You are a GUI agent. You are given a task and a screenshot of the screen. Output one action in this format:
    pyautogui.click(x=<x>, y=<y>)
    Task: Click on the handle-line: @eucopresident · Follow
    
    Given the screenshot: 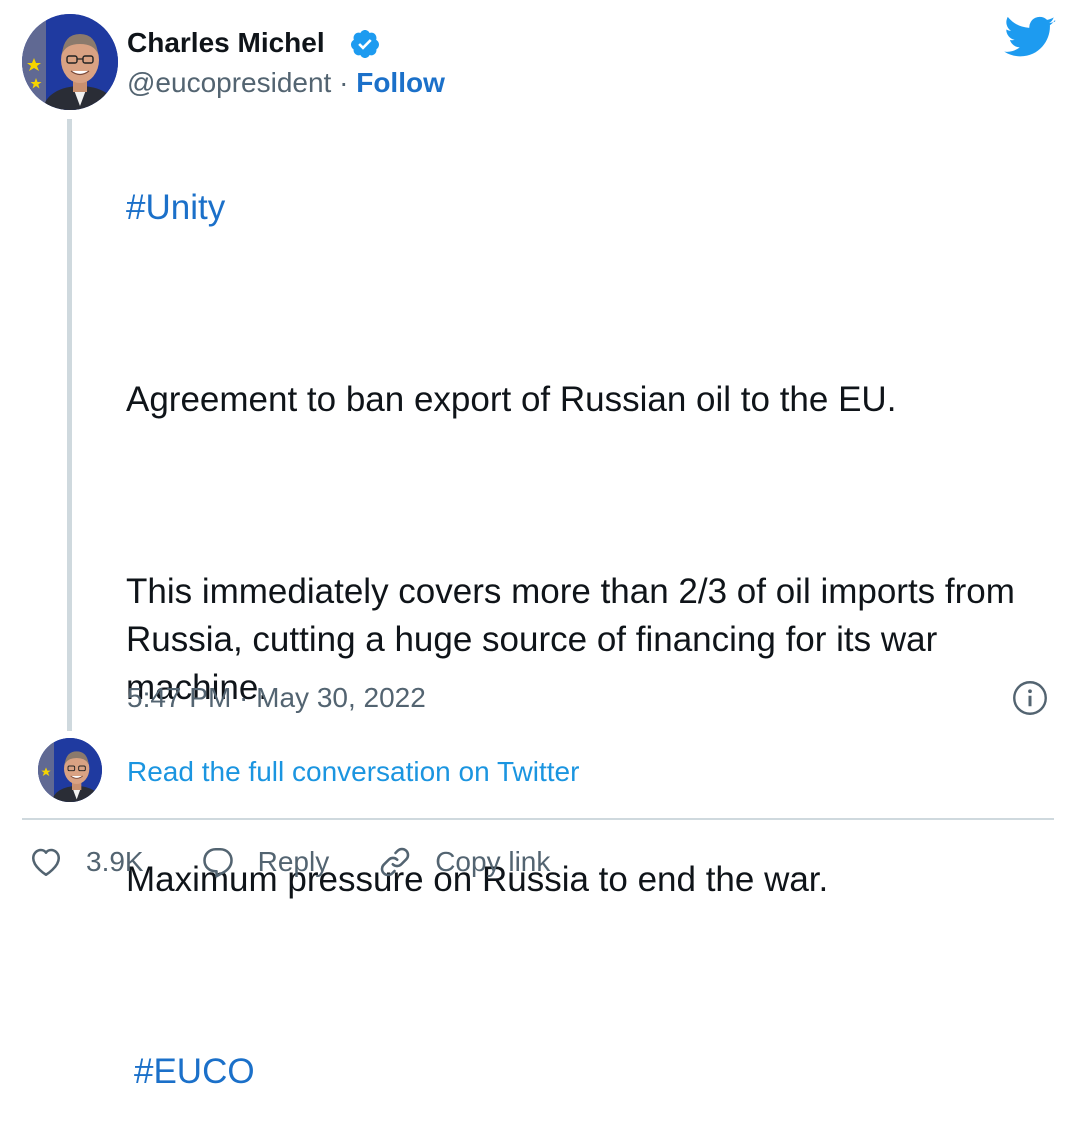 What is the action you would take?
    pyautogui.click(x=286, y=83)
    